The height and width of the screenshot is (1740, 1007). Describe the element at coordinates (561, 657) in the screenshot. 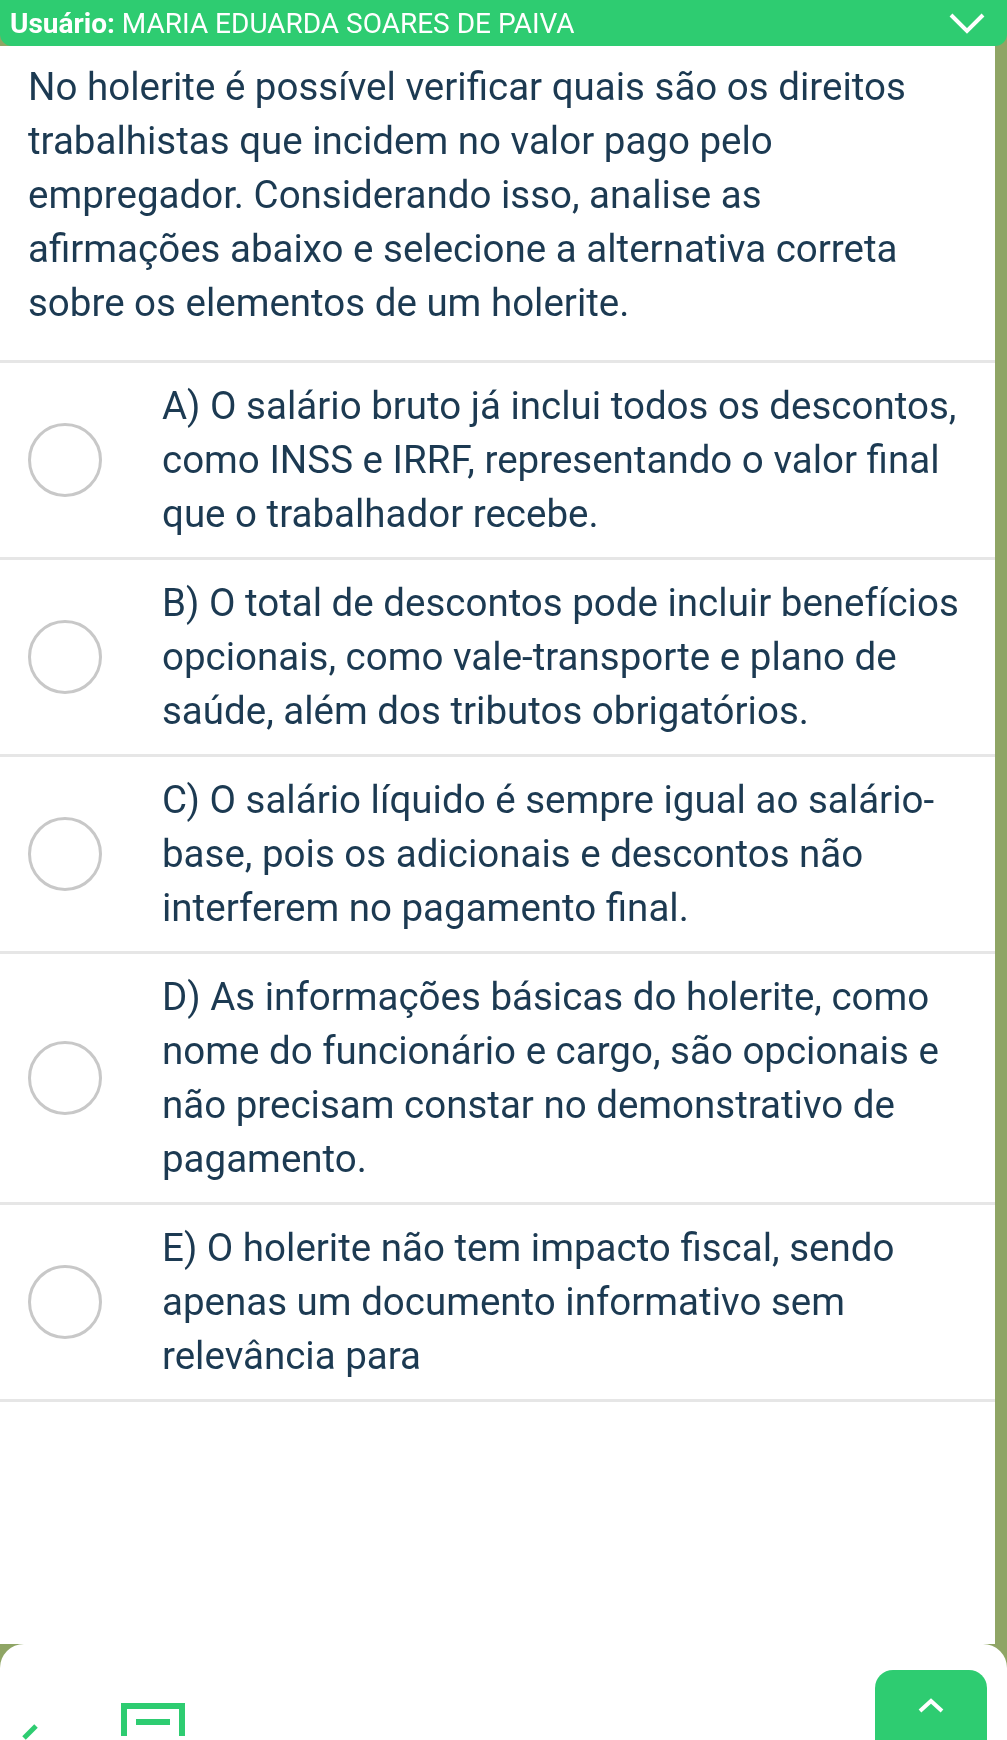

I see `option-text: B) O total de descontos pode incluir benefícios opcionais, como vale-transporte e plano de saúde, além dos tributos obrigatórios.` at that location.